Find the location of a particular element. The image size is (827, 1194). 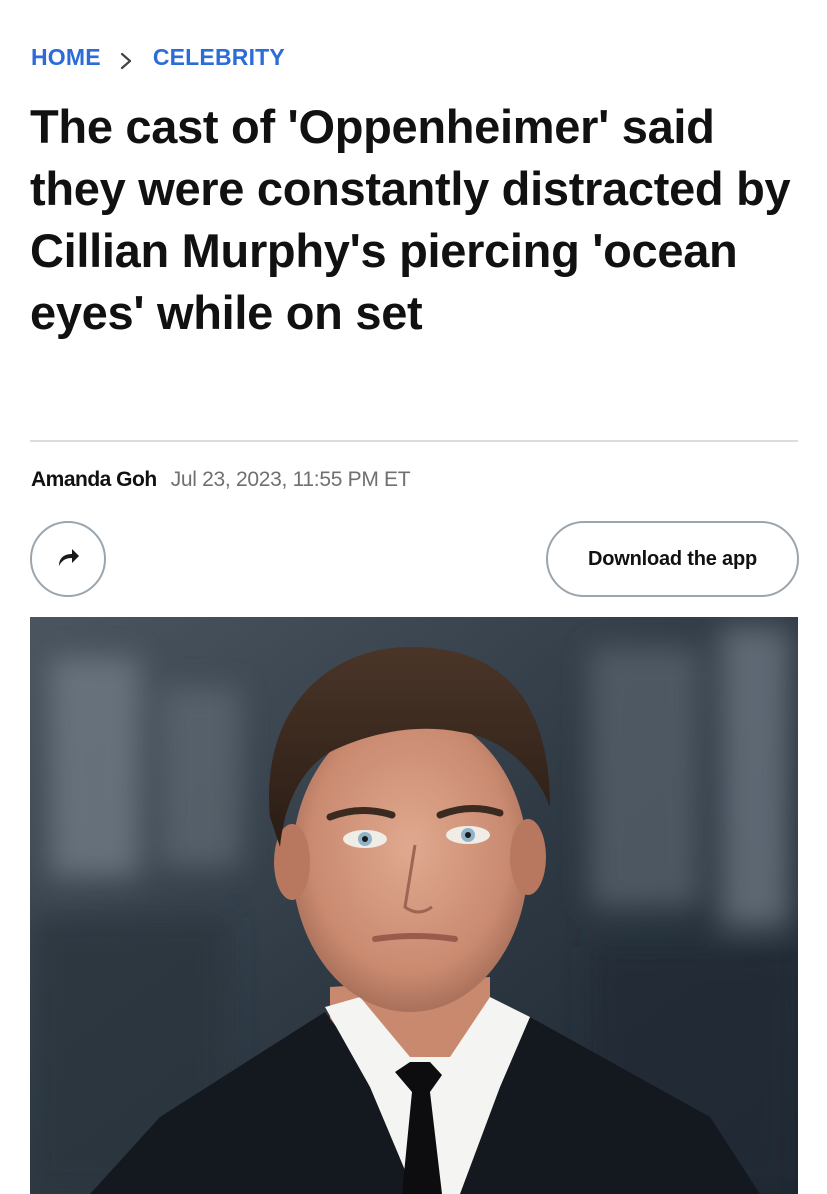

breadcrumb-section-link: CELEBRITY is located at coordinates (219, 57).